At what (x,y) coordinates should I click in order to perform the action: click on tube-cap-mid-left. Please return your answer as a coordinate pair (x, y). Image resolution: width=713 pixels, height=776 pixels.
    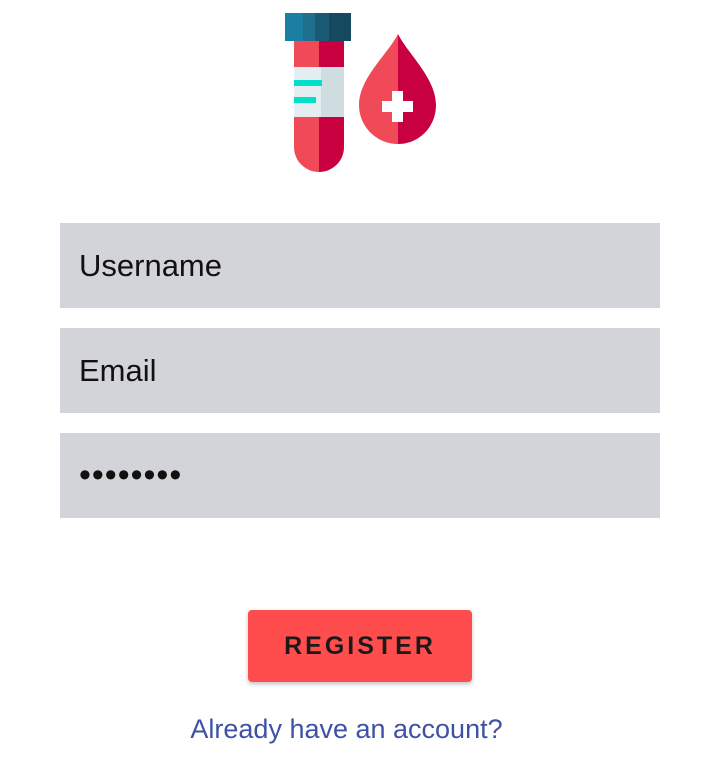
    Looking at the image, I should click on (309, 27).